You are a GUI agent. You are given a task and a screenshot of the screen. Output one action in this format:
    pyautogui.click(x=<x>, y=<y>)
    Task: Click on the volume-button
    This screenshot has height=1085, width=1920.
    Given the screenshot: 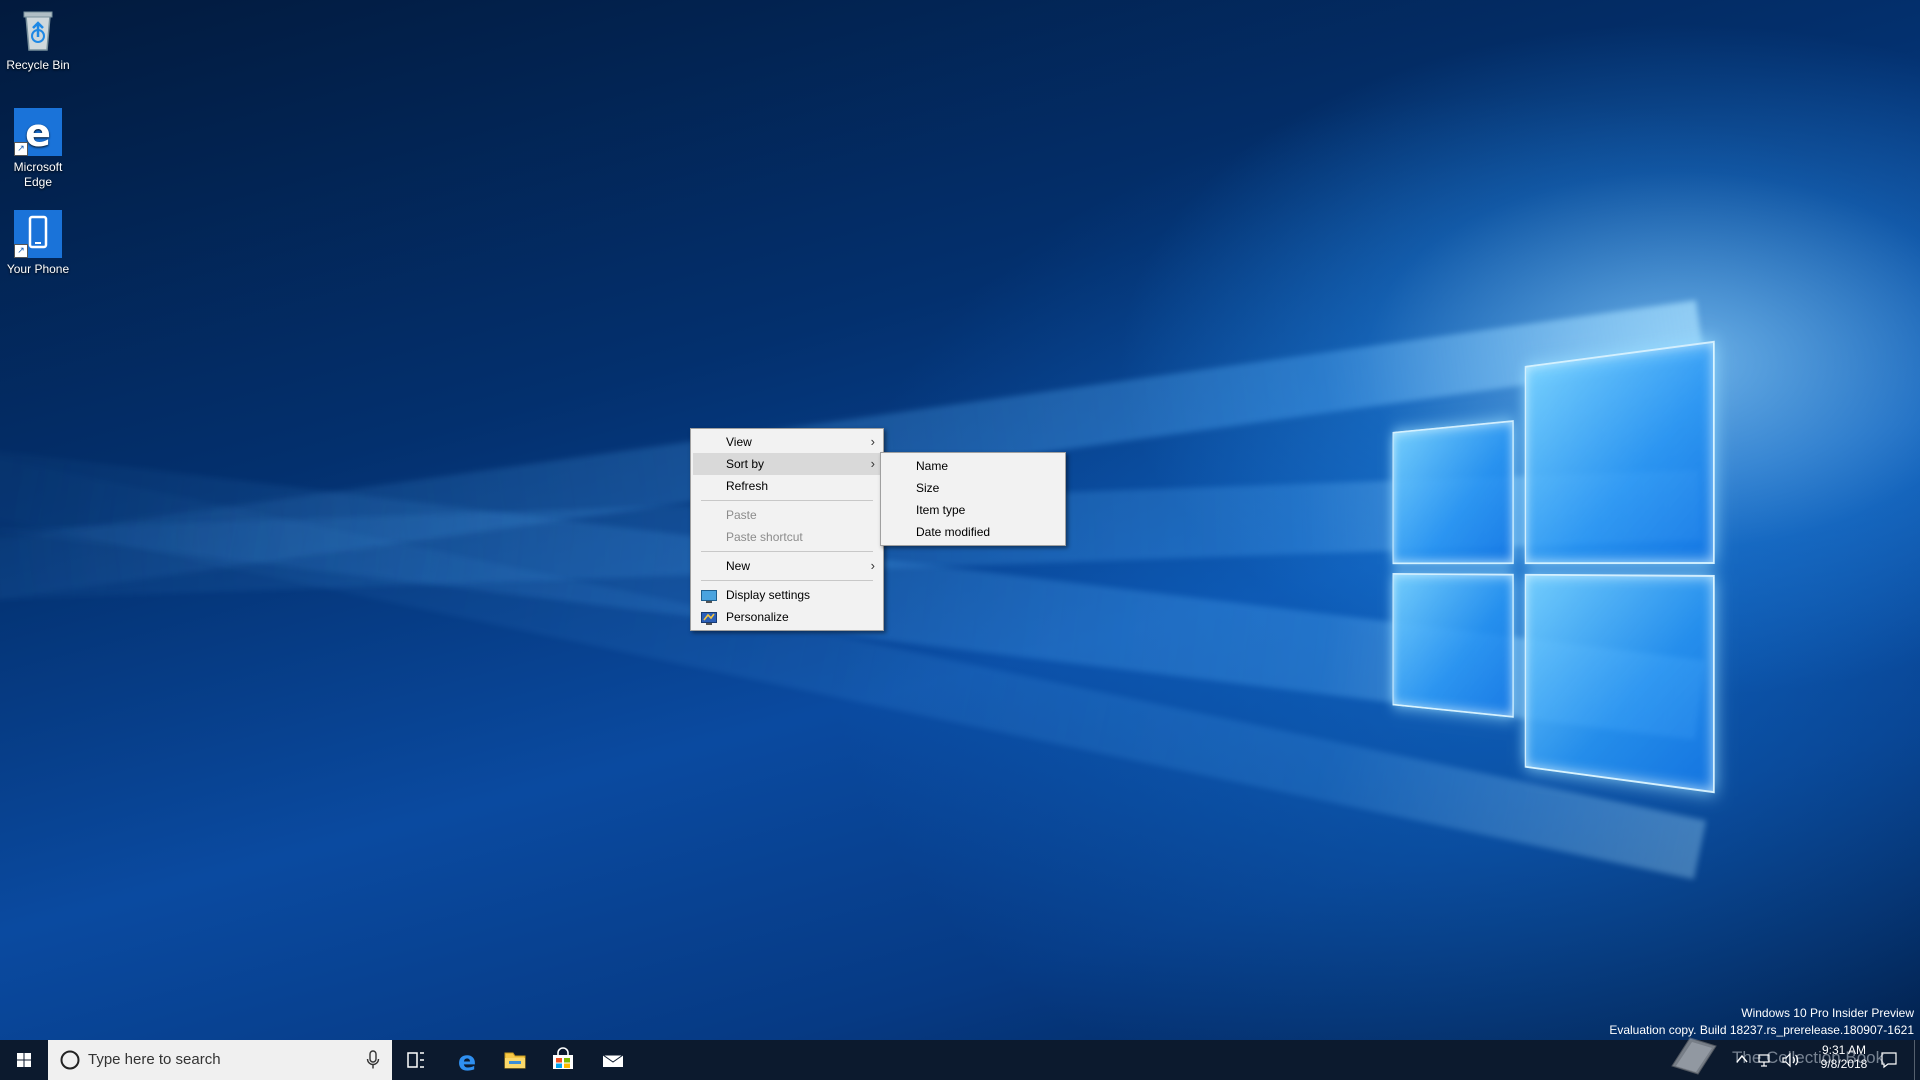 What is the action you would take?
    pyautogui.click(x=1791, y=1062)
    